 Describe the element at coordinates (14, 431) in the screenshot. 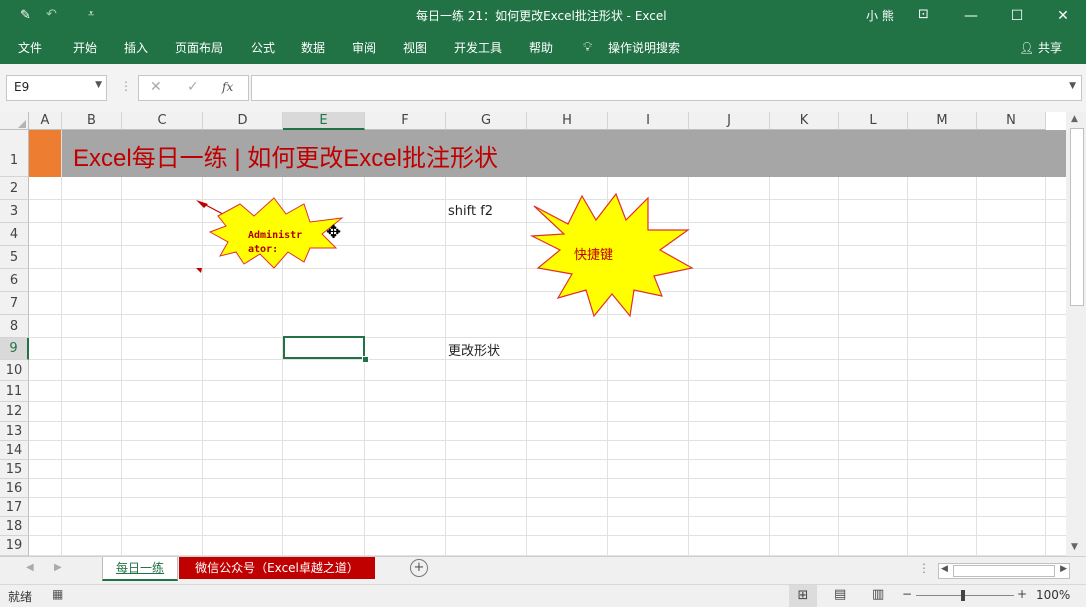

I see `row-header-13: 13` at that location.